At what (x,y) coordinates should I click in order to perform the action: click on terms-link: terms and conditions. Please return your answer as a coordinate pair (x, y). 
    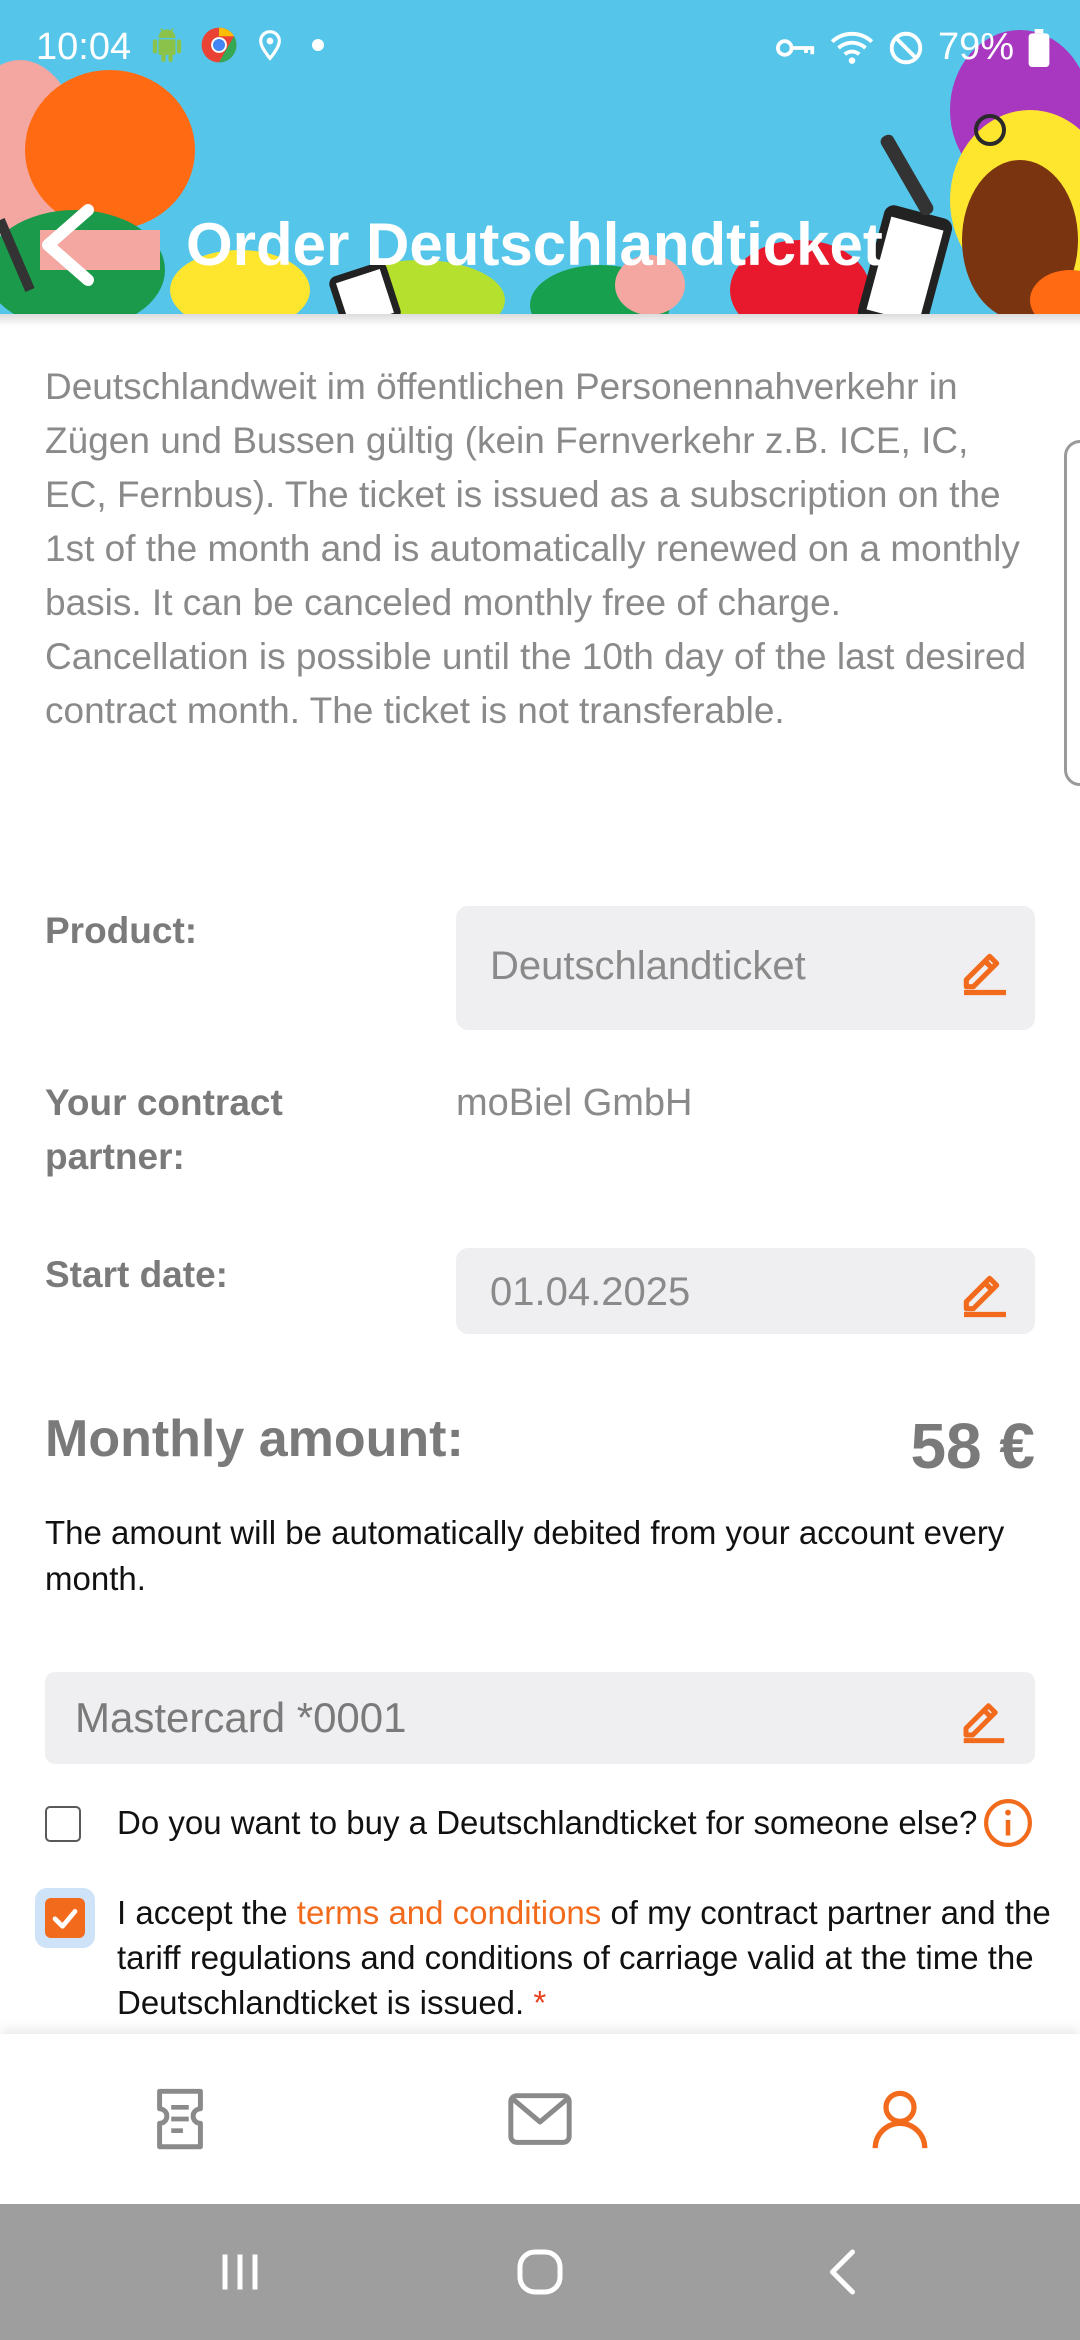
    Looking at the image, I should click on (449, 1912).